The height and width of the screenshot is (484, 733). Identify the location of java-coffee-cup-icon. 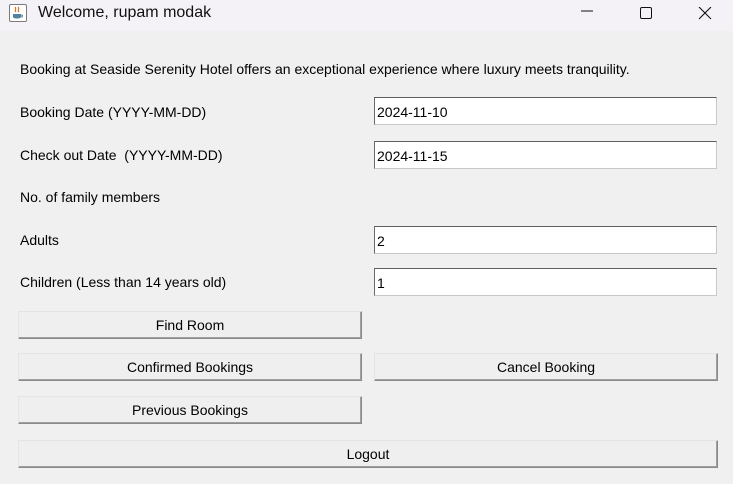
(18, 13).